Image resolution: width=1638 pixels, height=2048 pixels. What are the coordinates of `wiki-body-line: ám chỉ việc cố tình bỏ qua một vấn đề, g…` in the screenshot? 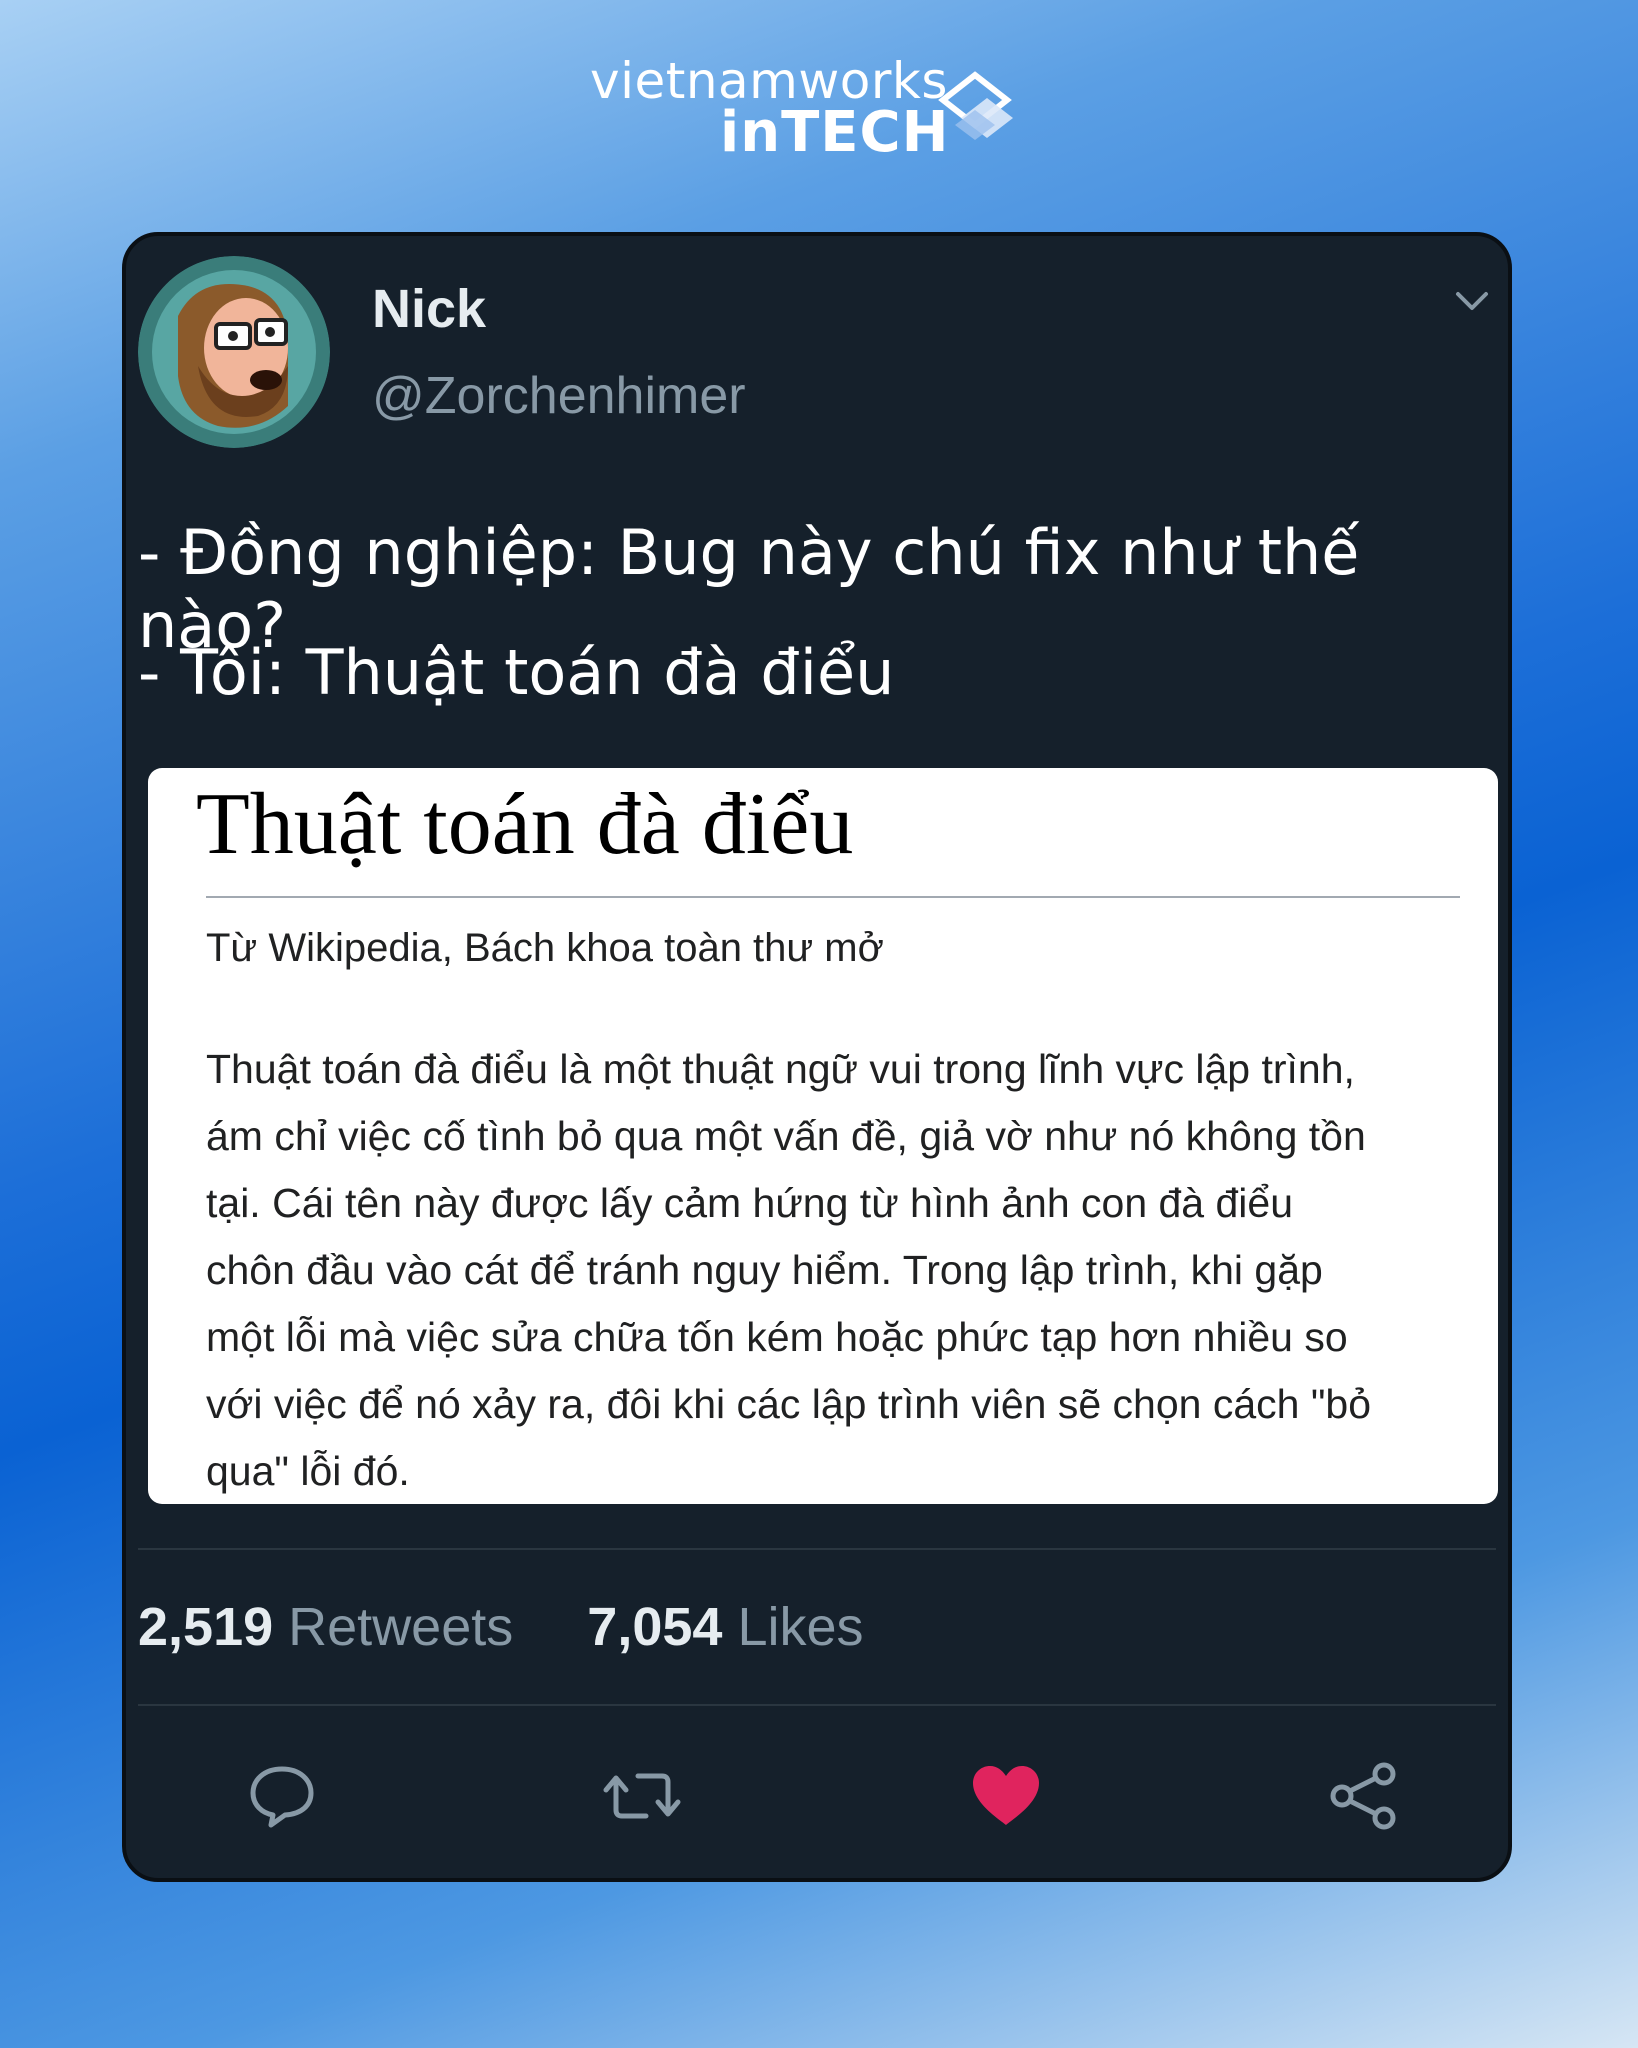 It's located at (786, 1136).